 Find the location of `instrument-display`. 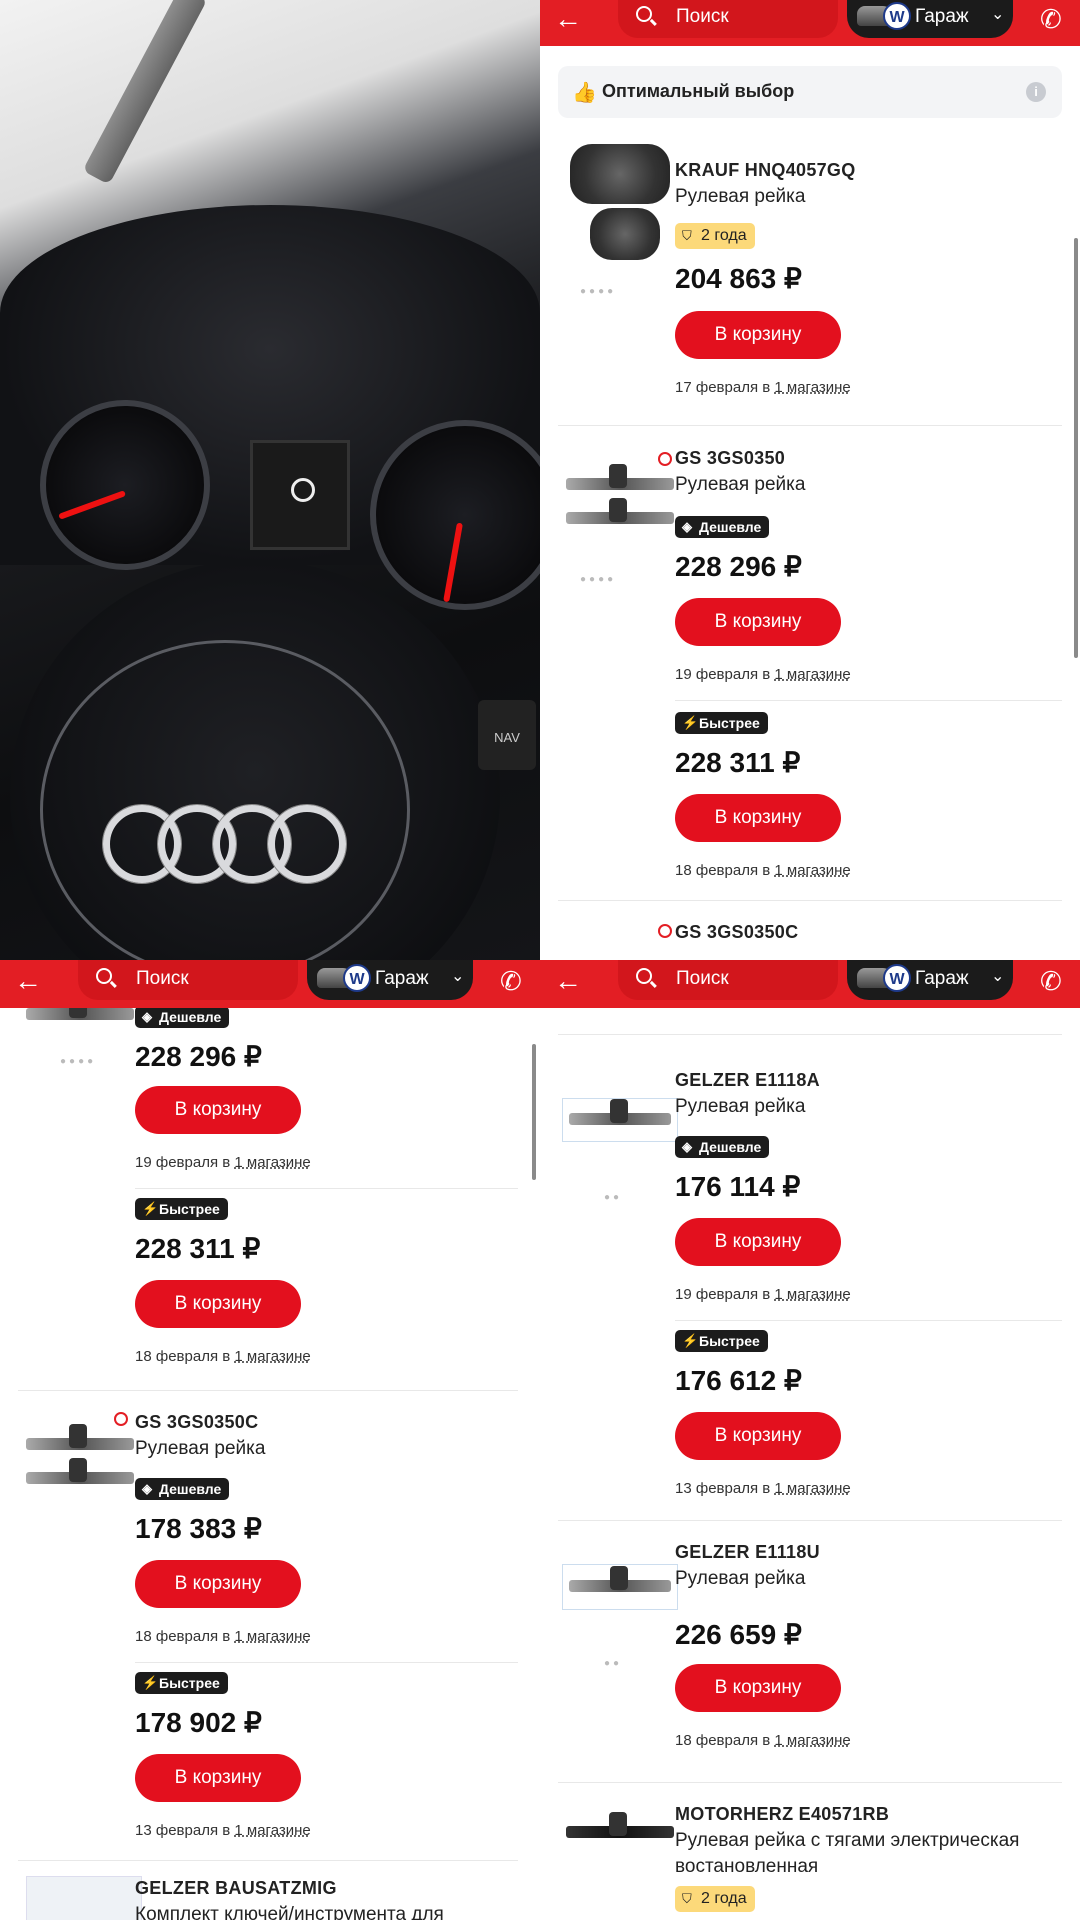

instrument-display is located at coordinates (300, 495).